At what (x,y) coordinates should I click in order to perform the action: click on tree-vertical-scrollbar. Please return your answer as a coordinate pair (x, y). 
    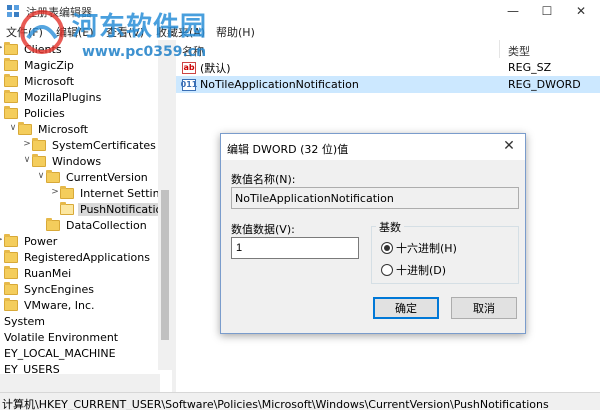
    Looking at the image, I should click on (165, 205).